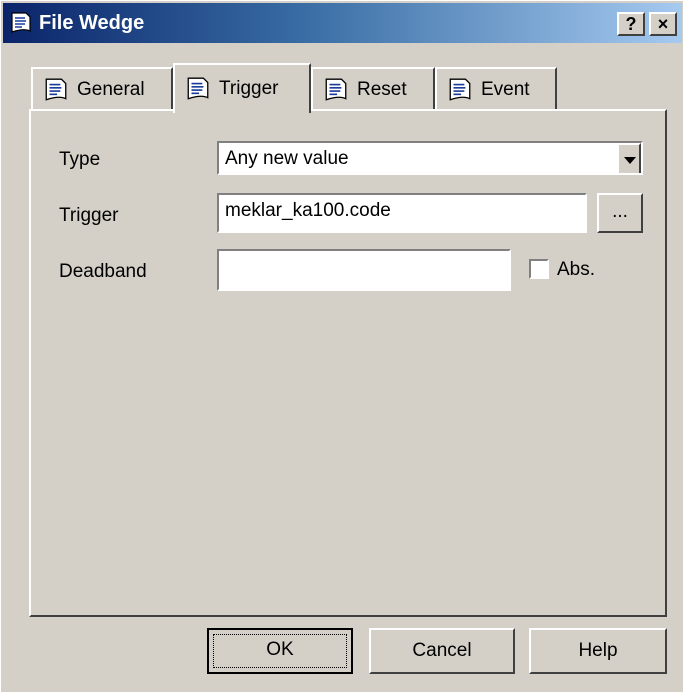 The image size is (683, 692). Describe the element at coordinates (430, 158) in the screenshot. I see `type-dropdown: Any new value` at that location.